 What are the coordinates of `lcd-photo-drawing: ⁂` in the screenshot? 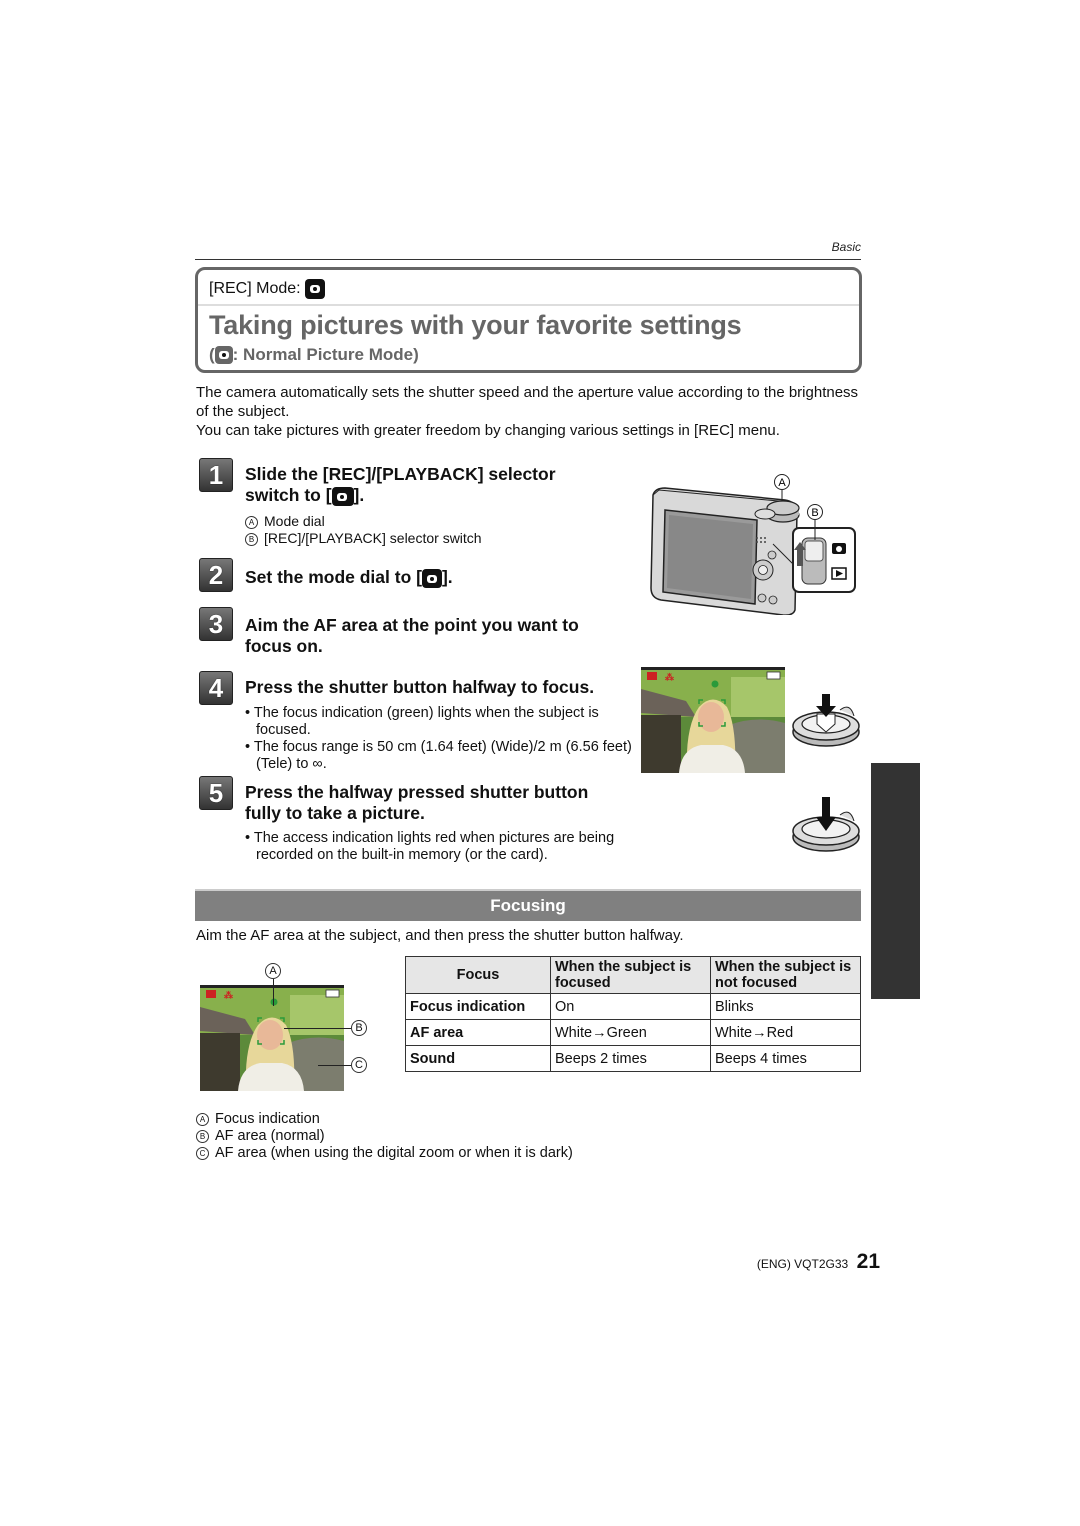 It's located at (713, 720).